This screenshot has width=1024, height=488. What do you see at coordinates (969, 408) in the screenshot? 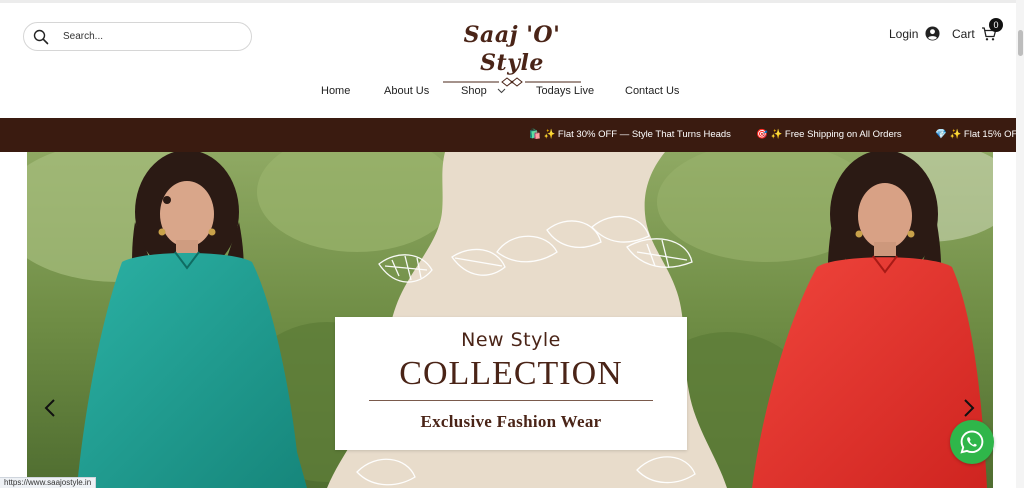
I see `chevron-right-icon` at bounding box center [969, 408].